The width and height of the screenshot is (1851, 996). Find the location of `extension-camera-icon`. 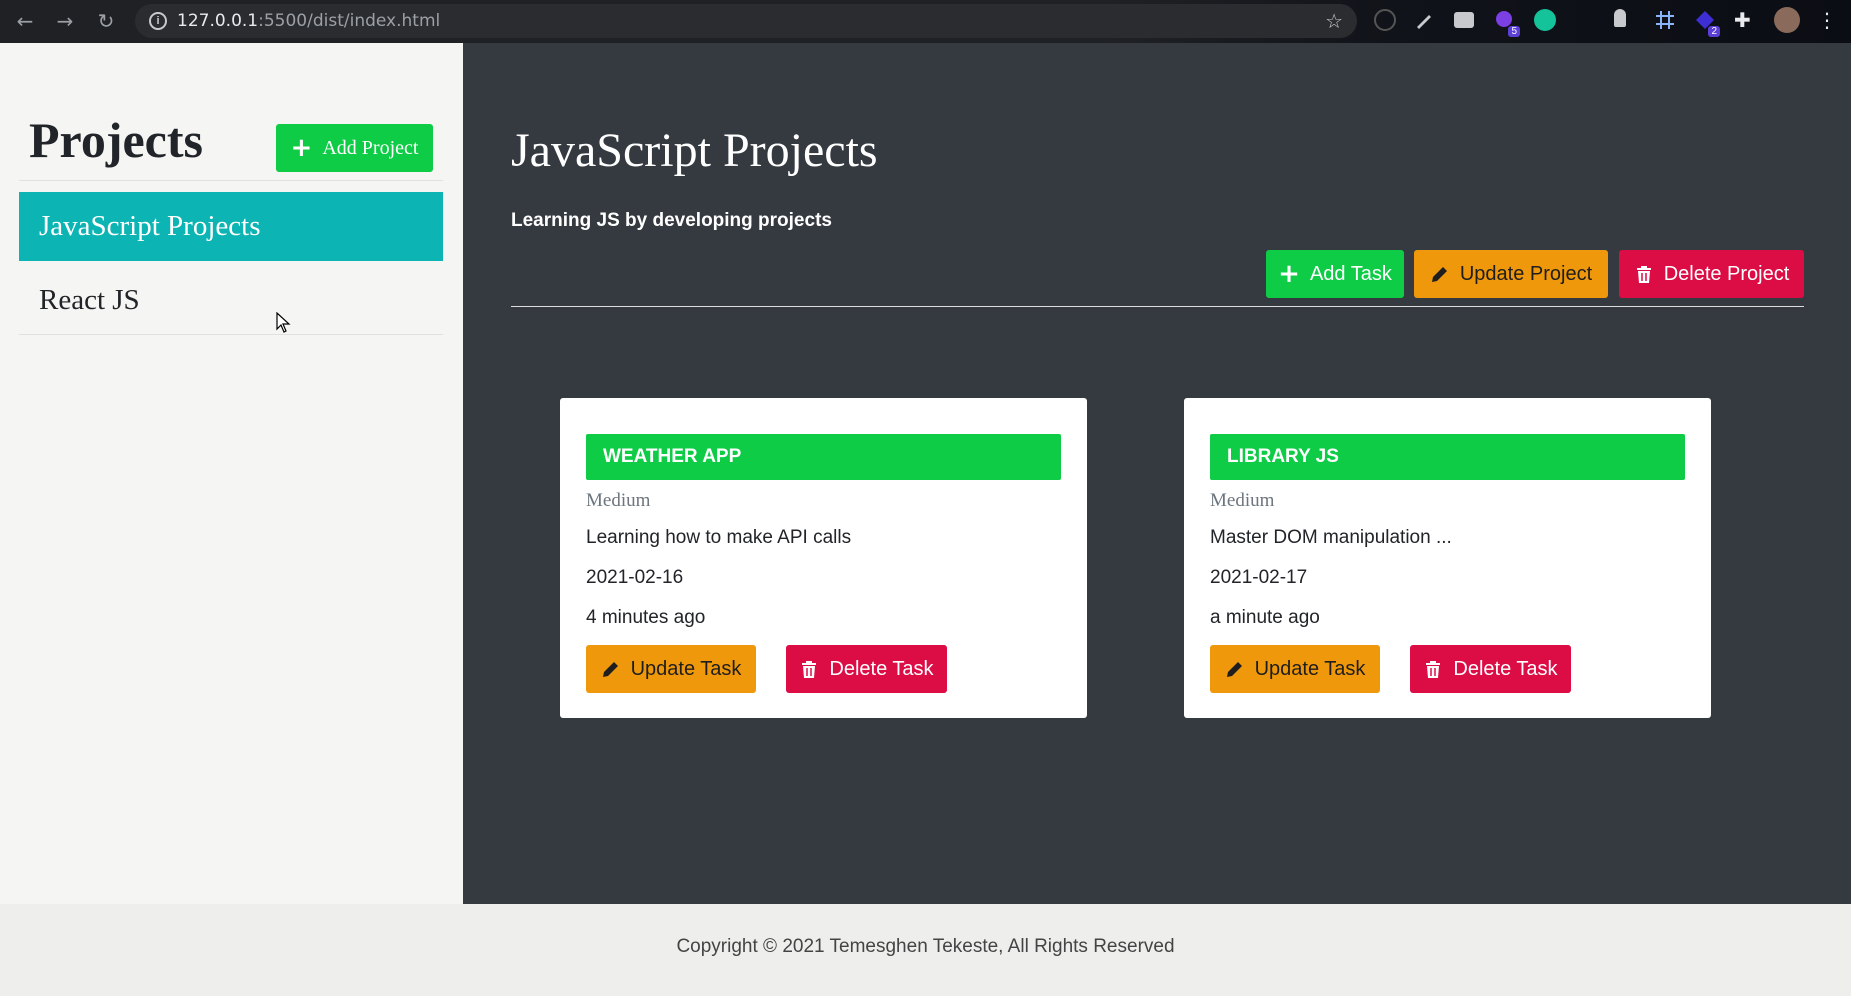

extension-camera-icon is located at coordinates (1464, 20).